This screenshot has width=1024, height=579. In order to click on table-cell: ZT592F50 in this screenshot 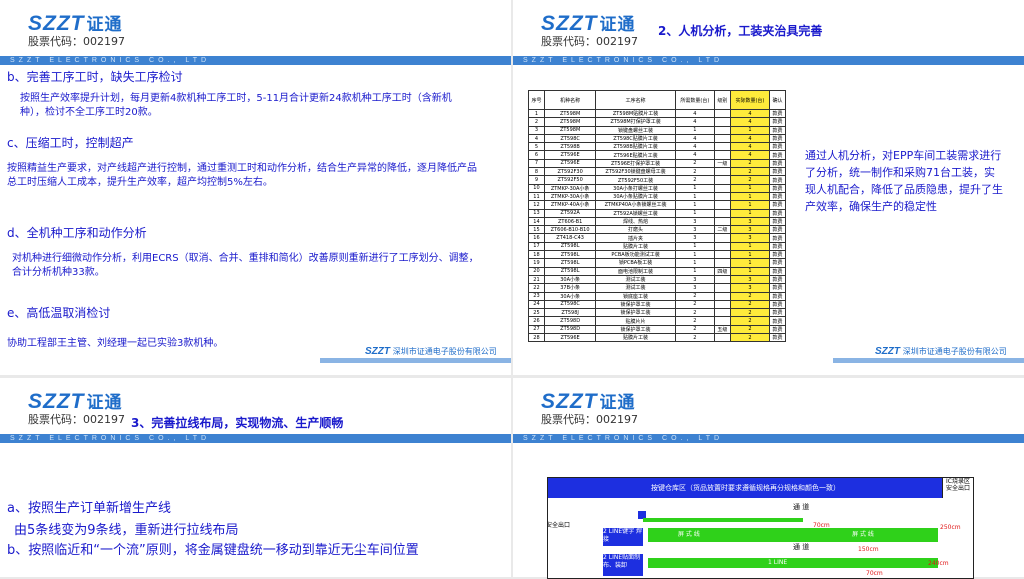, I will do `click(570, 180)`.